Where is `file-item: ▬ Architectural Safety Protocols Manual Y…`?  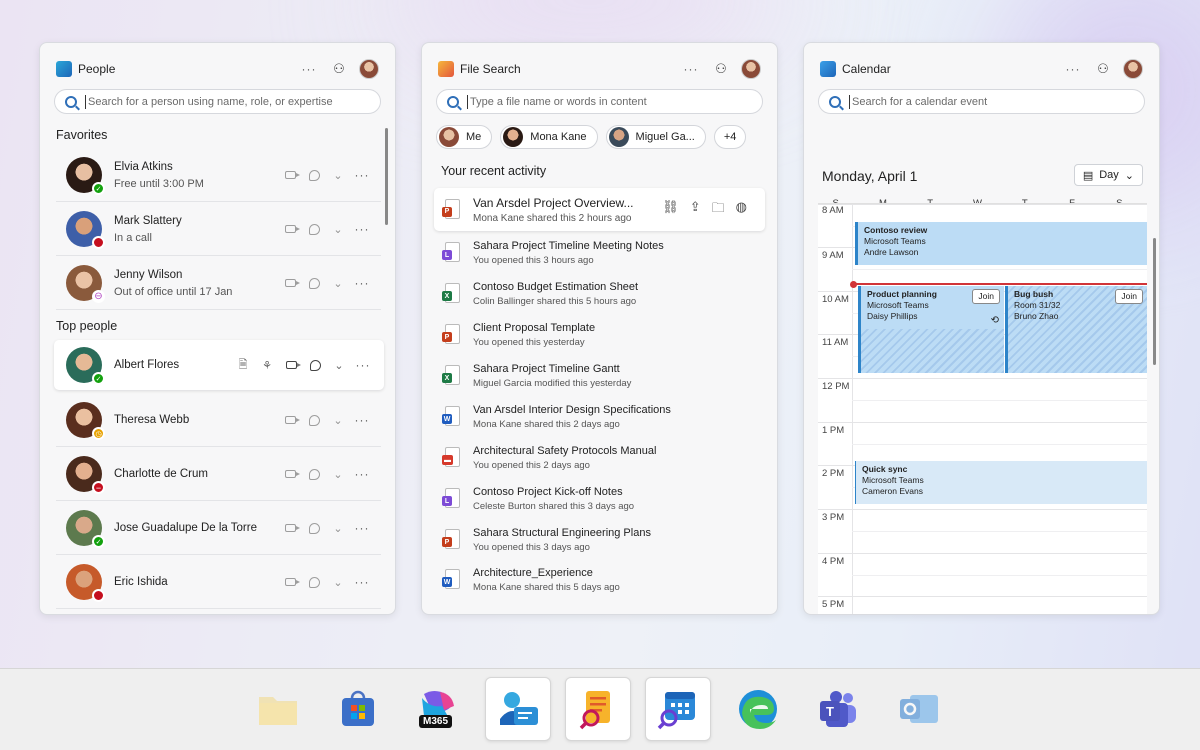
file-item: ▬ Architectural Safety Protocols Manual Y… is located at coordinates (599, 458).